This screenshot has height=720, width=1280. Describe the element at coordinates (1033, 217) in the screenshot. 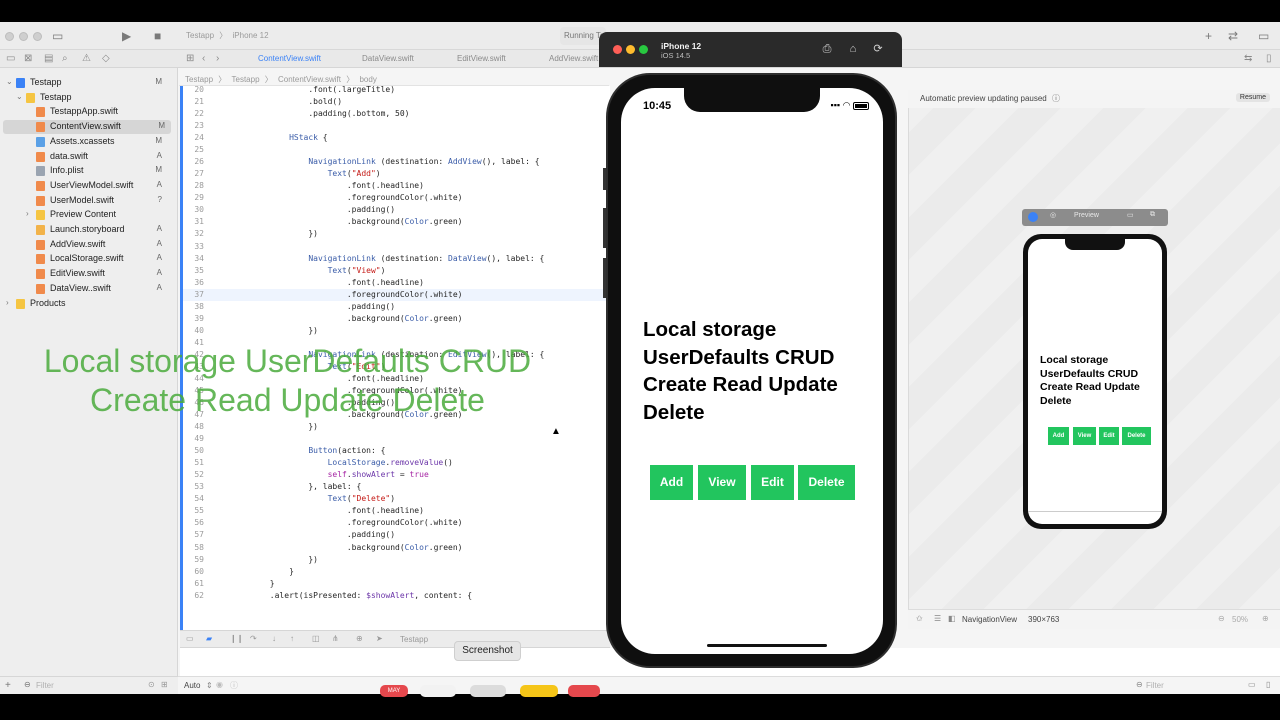

I see `live-preview-icon` at that location.